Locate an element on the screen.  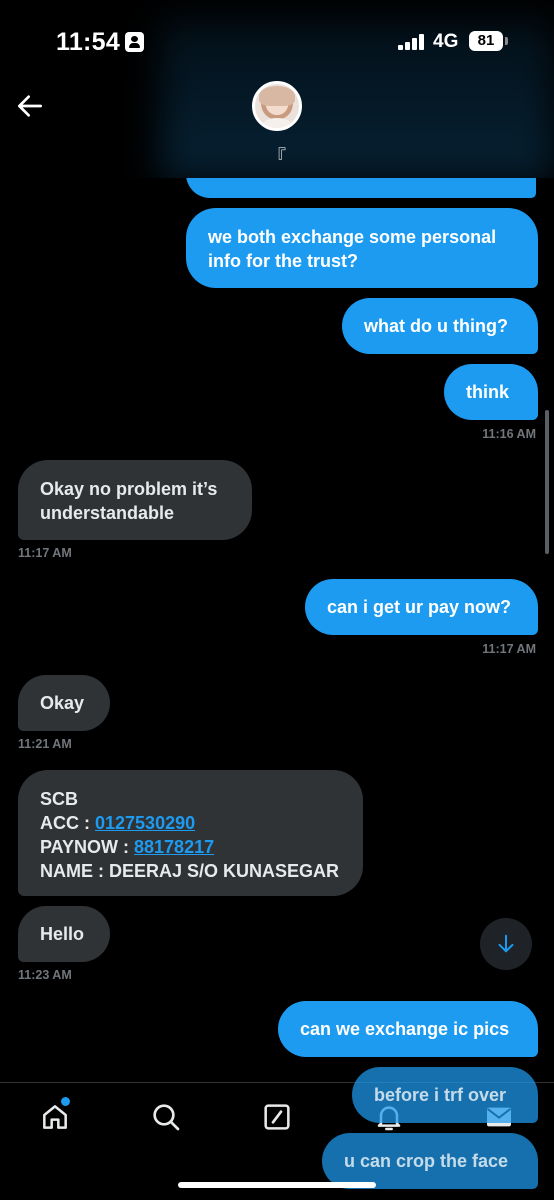
home-indicator is located at coordinates (277, 1185).